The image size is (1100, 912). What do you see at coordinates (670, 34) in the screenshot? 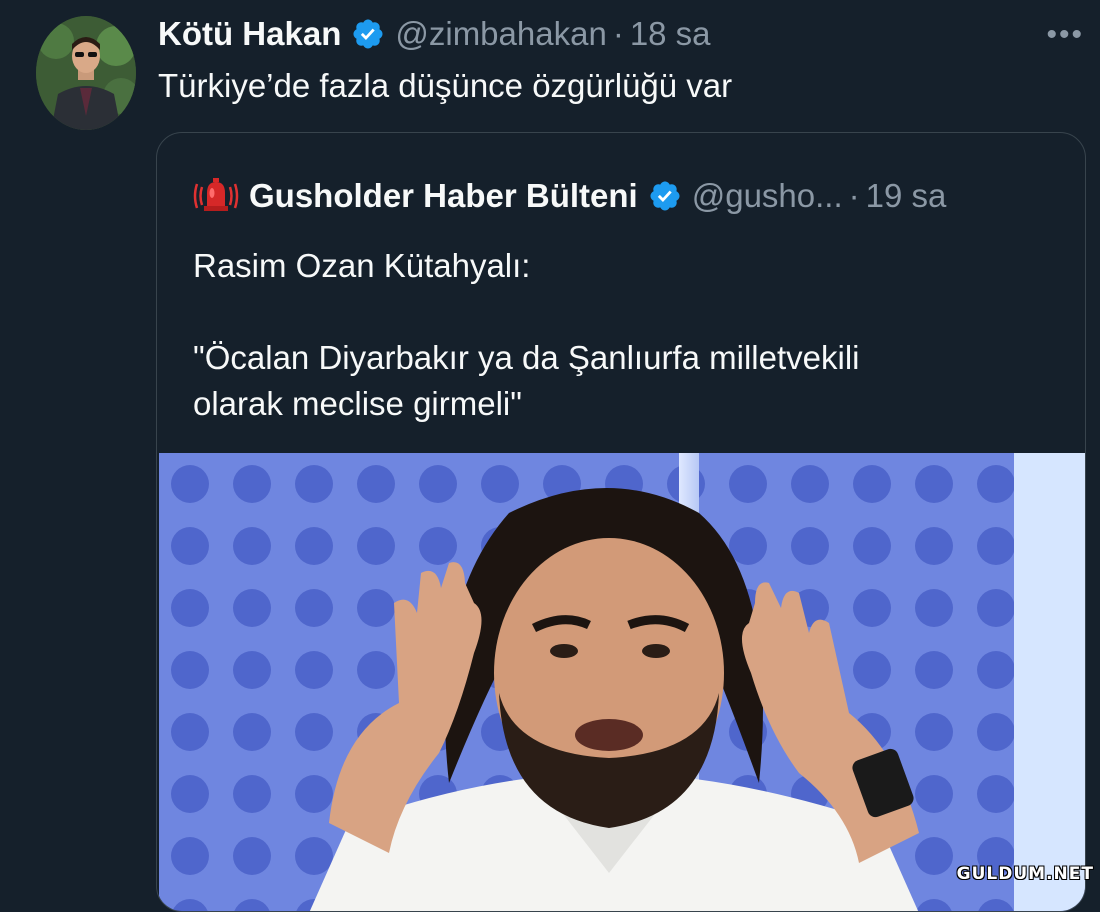
I see `tweet-timestamp: 18 sa` at bounding box center [670, 34].